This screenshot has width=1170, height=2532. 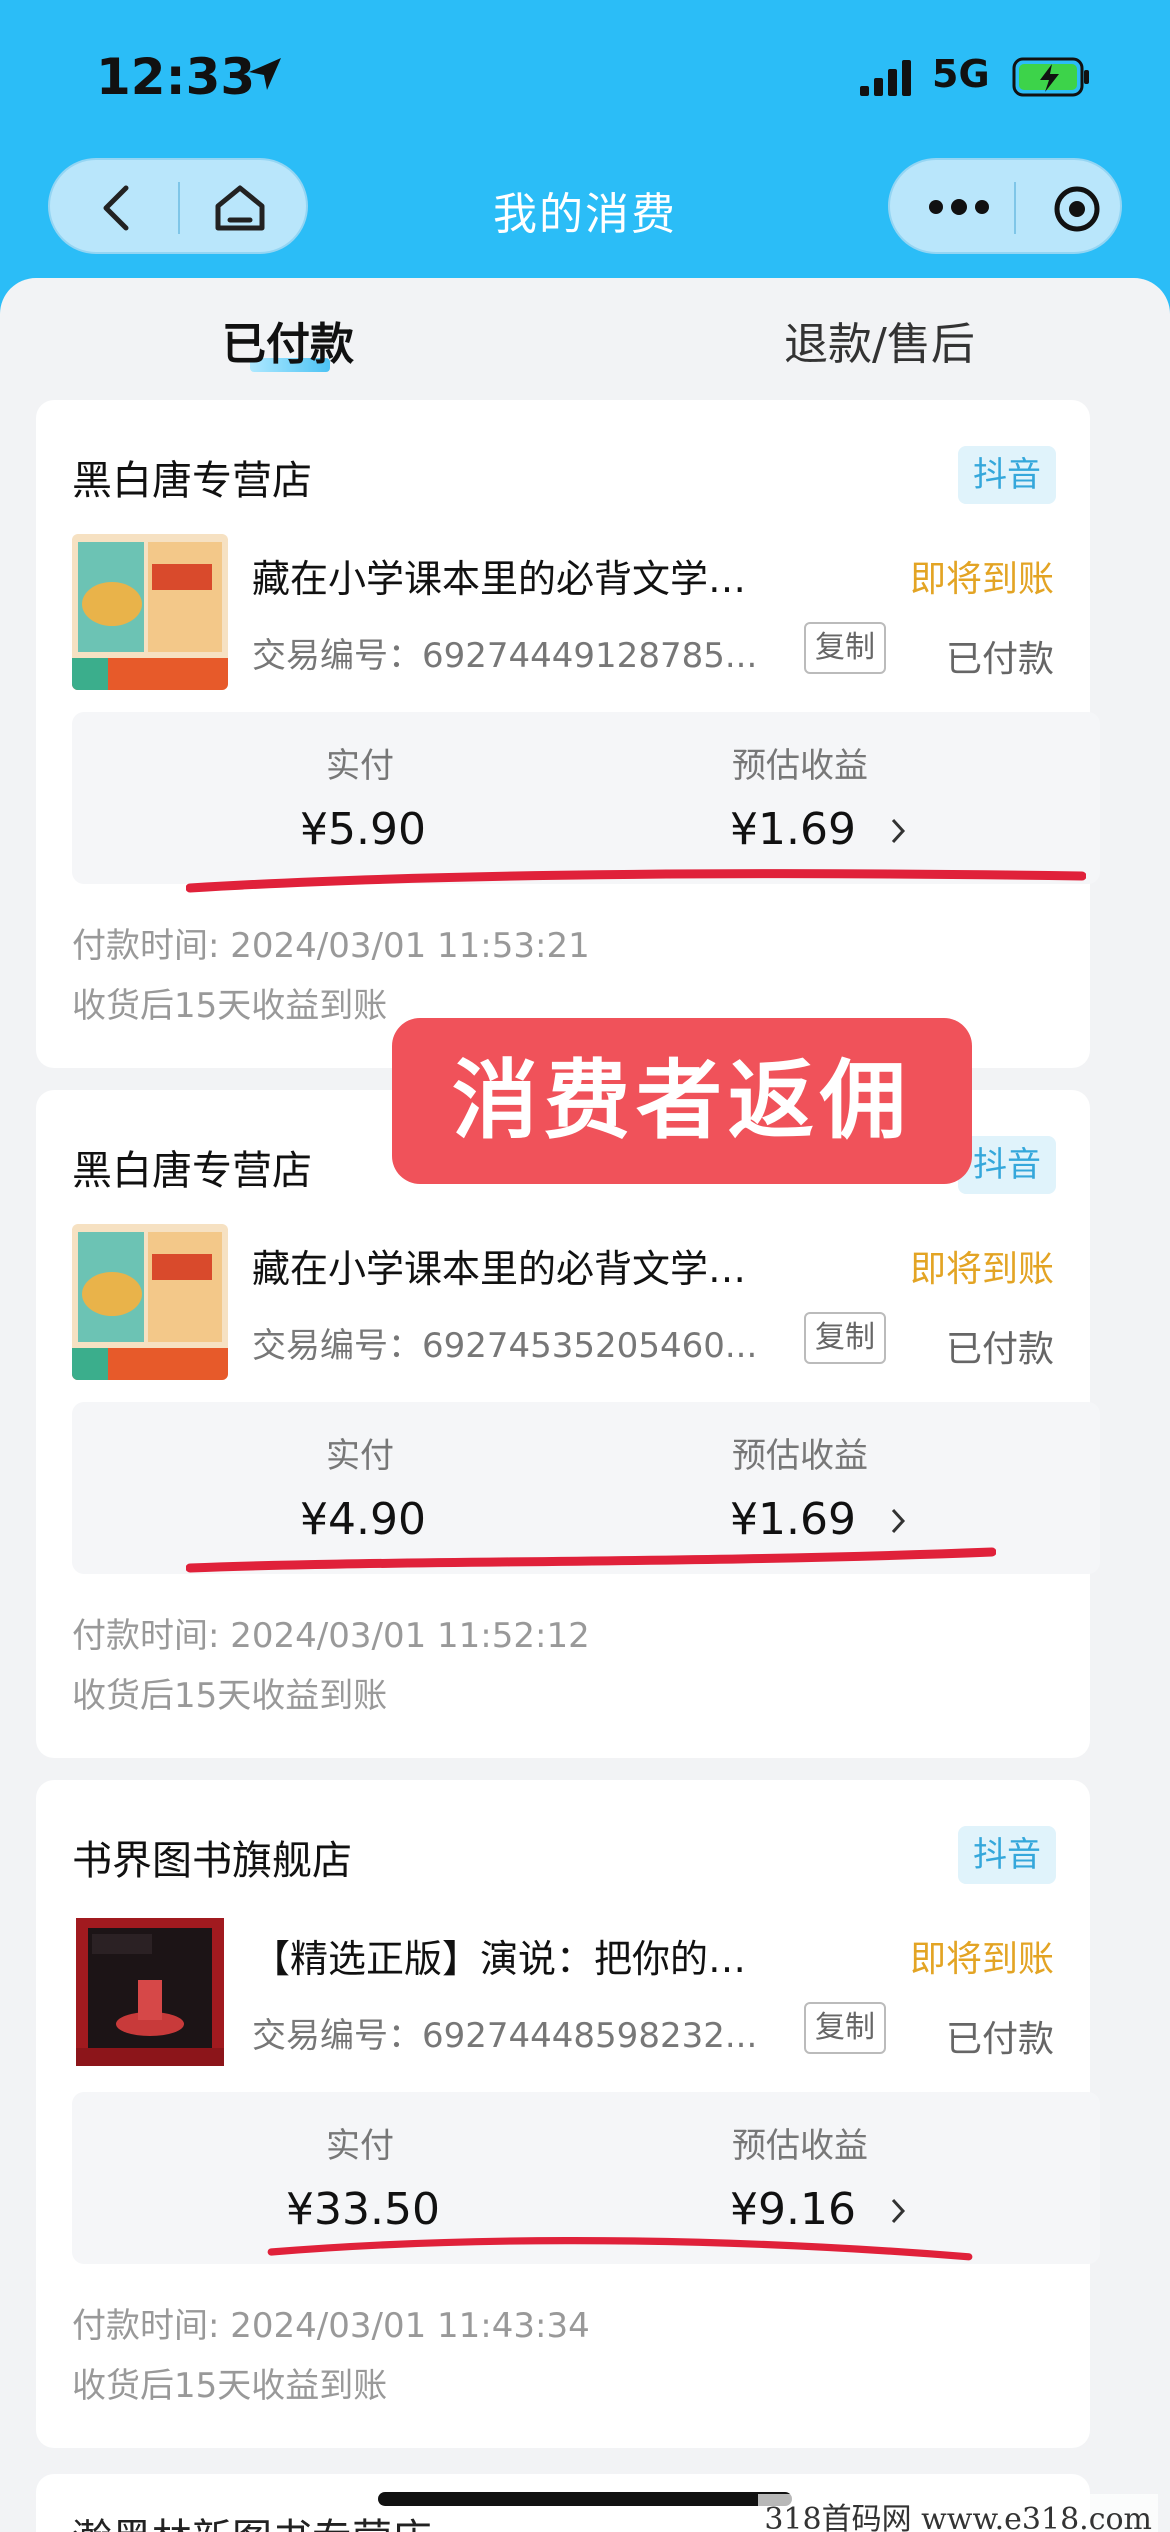 I want to click on more-dots-icon, so click(x=959, y=207).